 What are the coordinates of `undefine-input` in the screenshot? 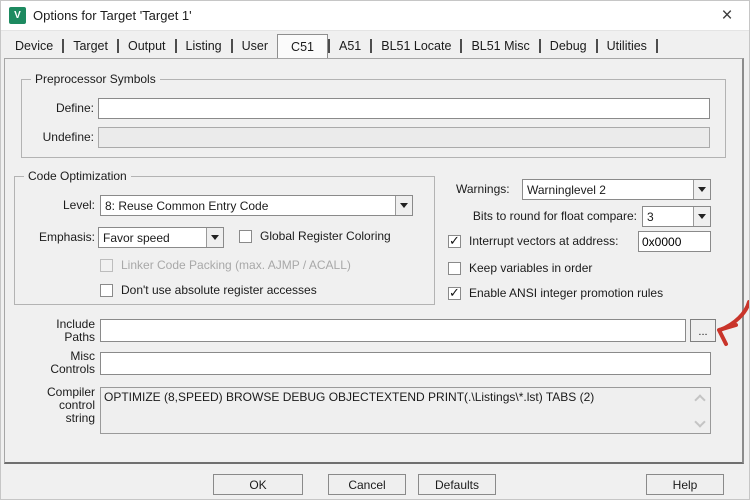 It's located at (404, 137).